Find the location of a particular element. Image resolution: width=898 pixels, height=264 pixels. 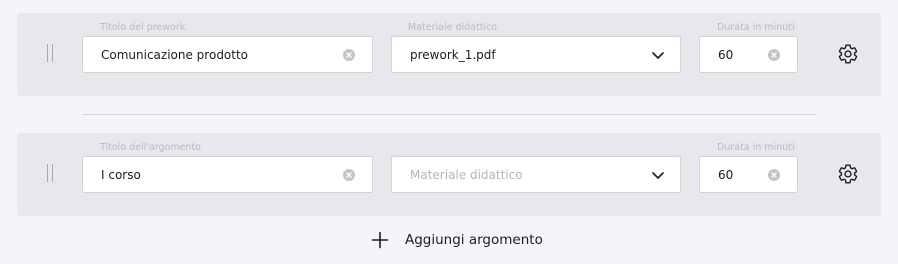

add-topic-button: Aggiungi argomento is located at coordinates (457, 240).